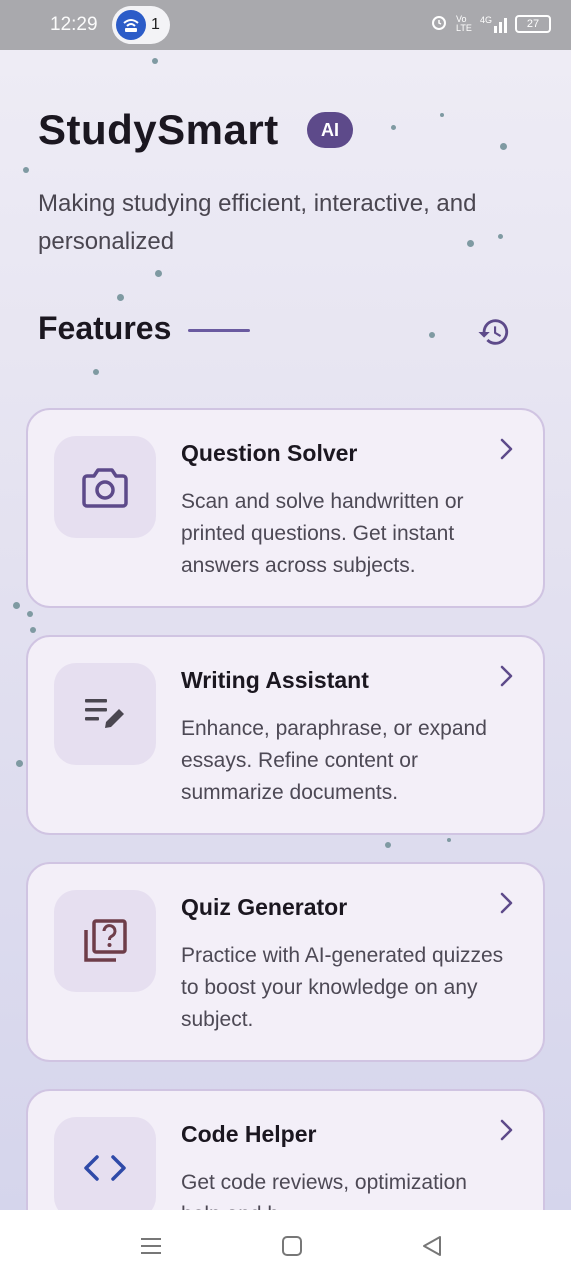 The height and width of the screenshot is (1280, 571). I want to click on ai-badge: AI, so click(330, 130).